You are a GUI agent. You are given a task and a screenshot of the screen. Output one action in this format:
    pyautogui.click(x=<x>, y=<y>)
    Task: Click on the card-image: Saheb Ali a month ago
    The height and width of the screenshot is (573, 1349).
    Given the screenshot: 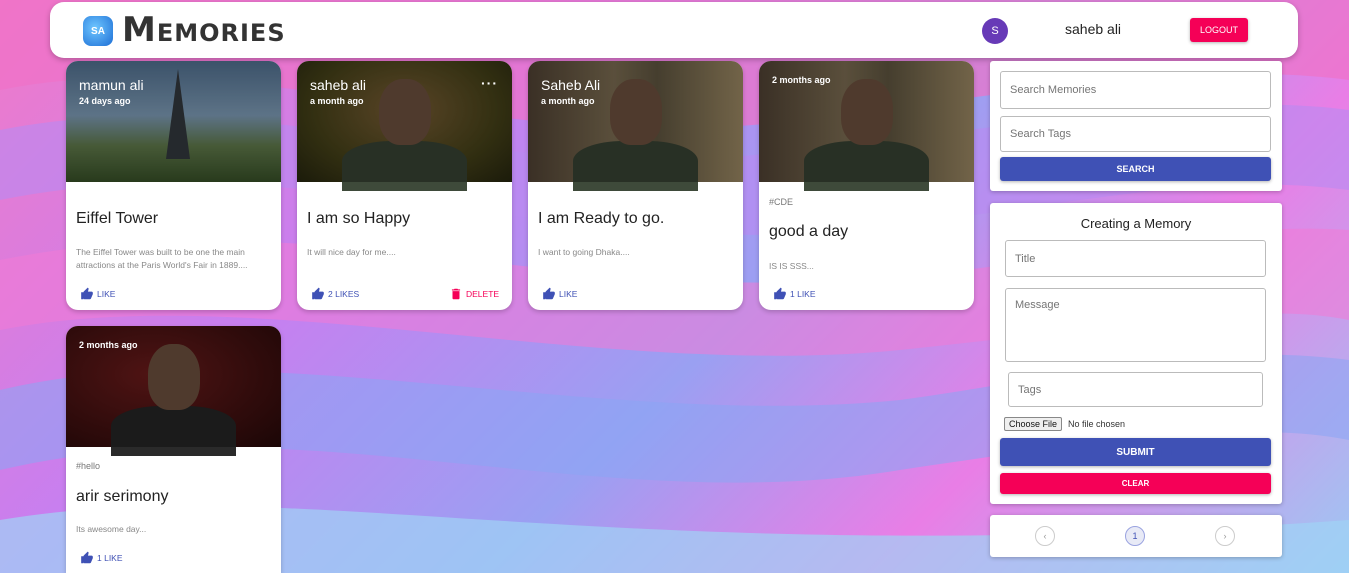 What is the action you would take?
    pyautogui.click(x=635, y=126)
    